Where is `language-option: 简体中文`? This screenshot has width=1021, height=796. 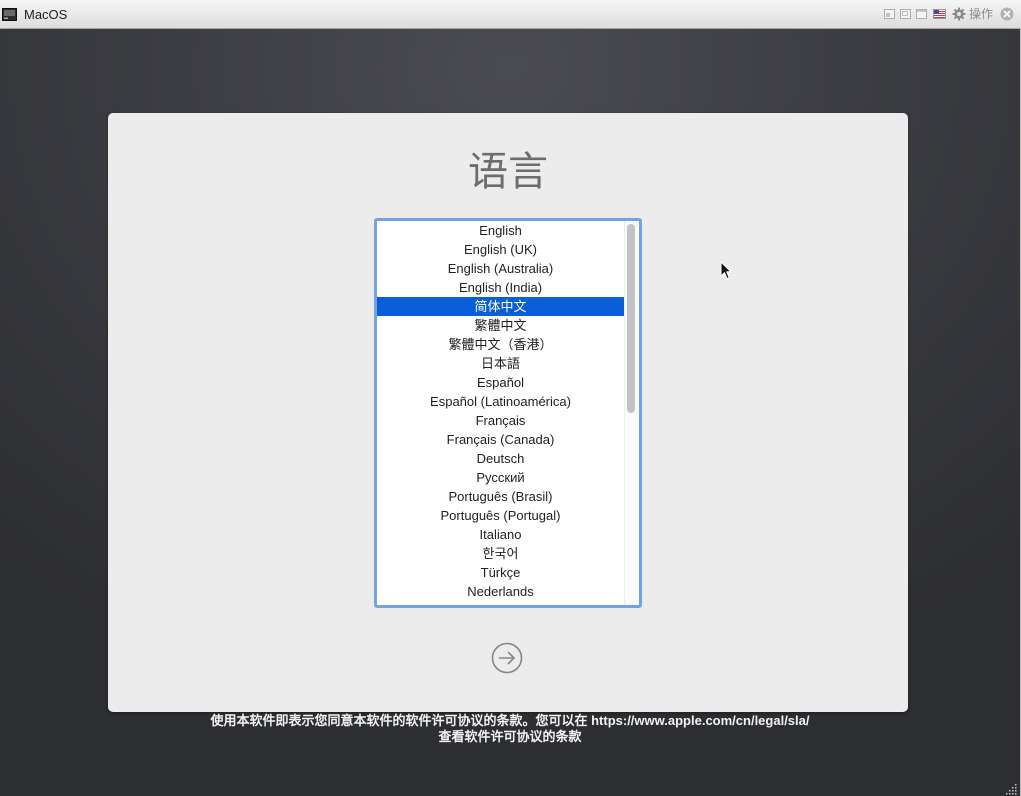
language-option: 简体中文 is located at coordinates (500, 306).